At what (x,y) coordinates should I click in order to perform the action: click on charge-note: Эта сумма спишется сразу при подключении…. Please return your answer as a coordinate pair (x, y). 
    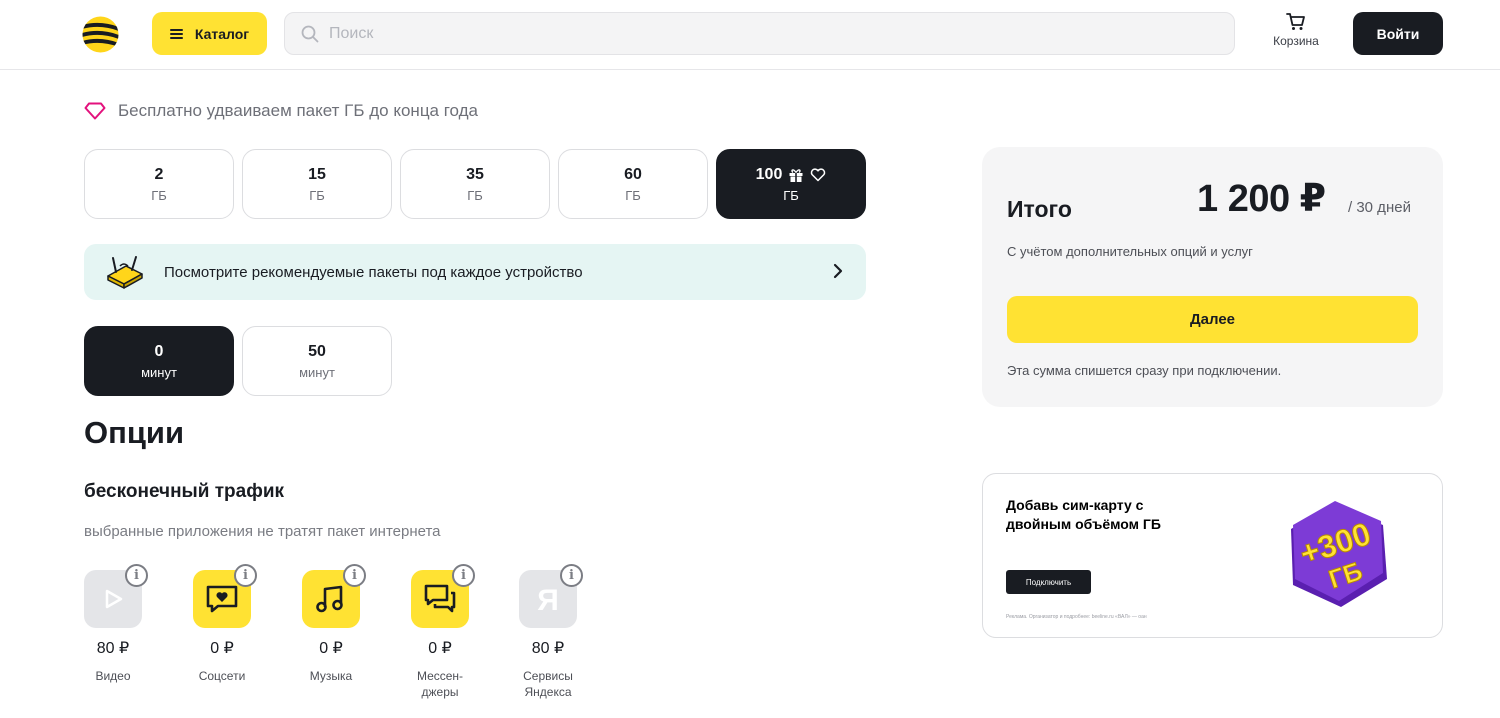
    Looking at the image, I should click on (1144, 370).